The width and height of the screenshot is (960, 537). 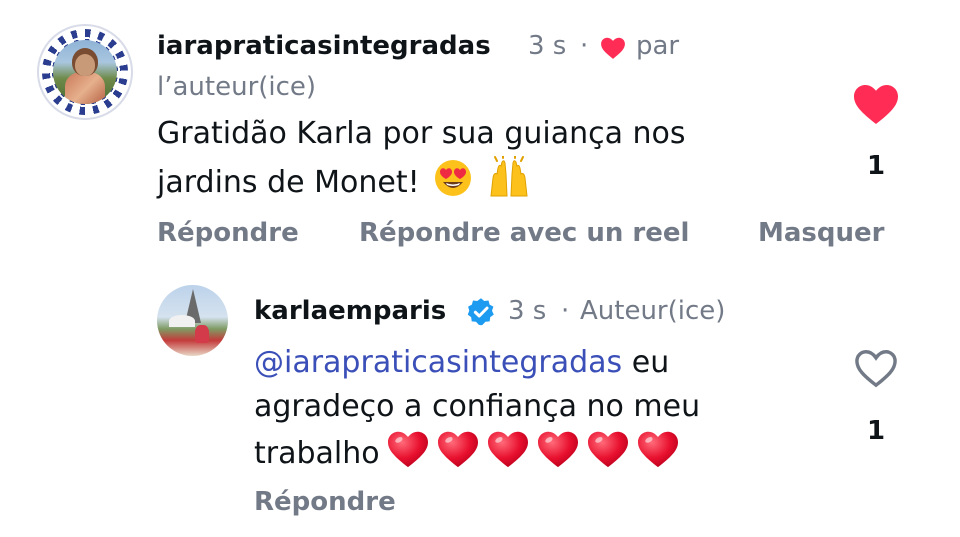 I want to click on avatar-photo, so click(x=85, y=72).